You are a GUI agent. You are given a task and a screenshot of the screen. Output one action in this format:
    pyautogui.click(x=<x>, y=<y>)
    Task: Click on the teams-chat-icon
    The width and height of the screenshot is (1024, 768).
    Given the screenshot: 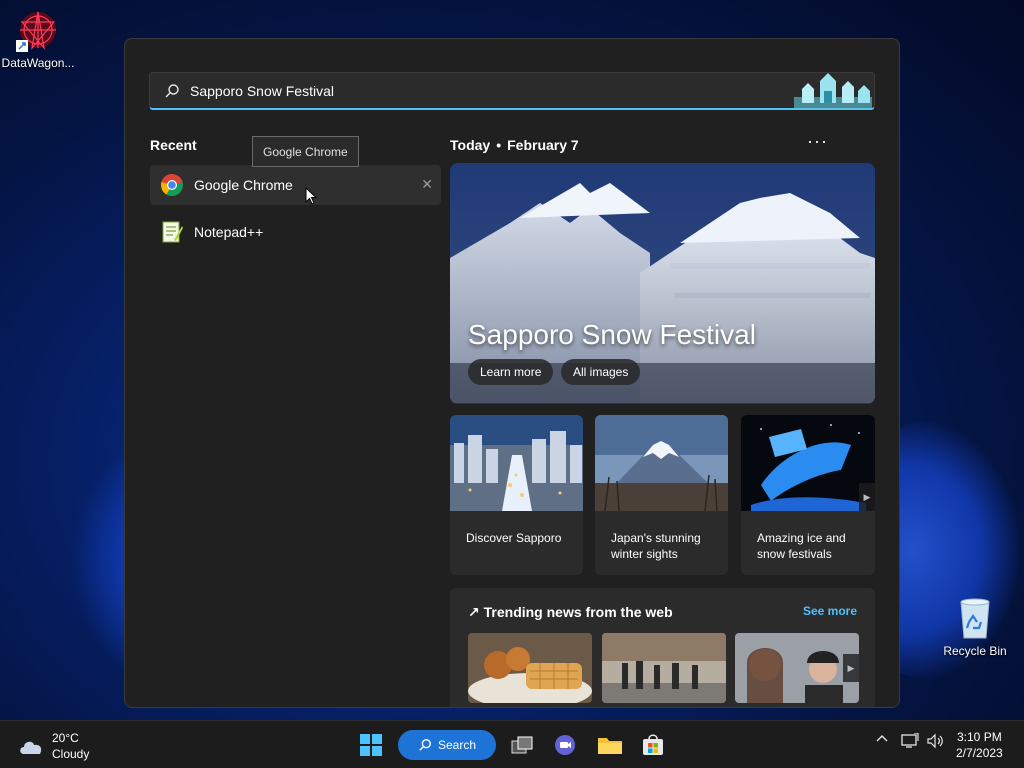 What is the action you would take?
    pyautogui.click(x=565, y=745)
    